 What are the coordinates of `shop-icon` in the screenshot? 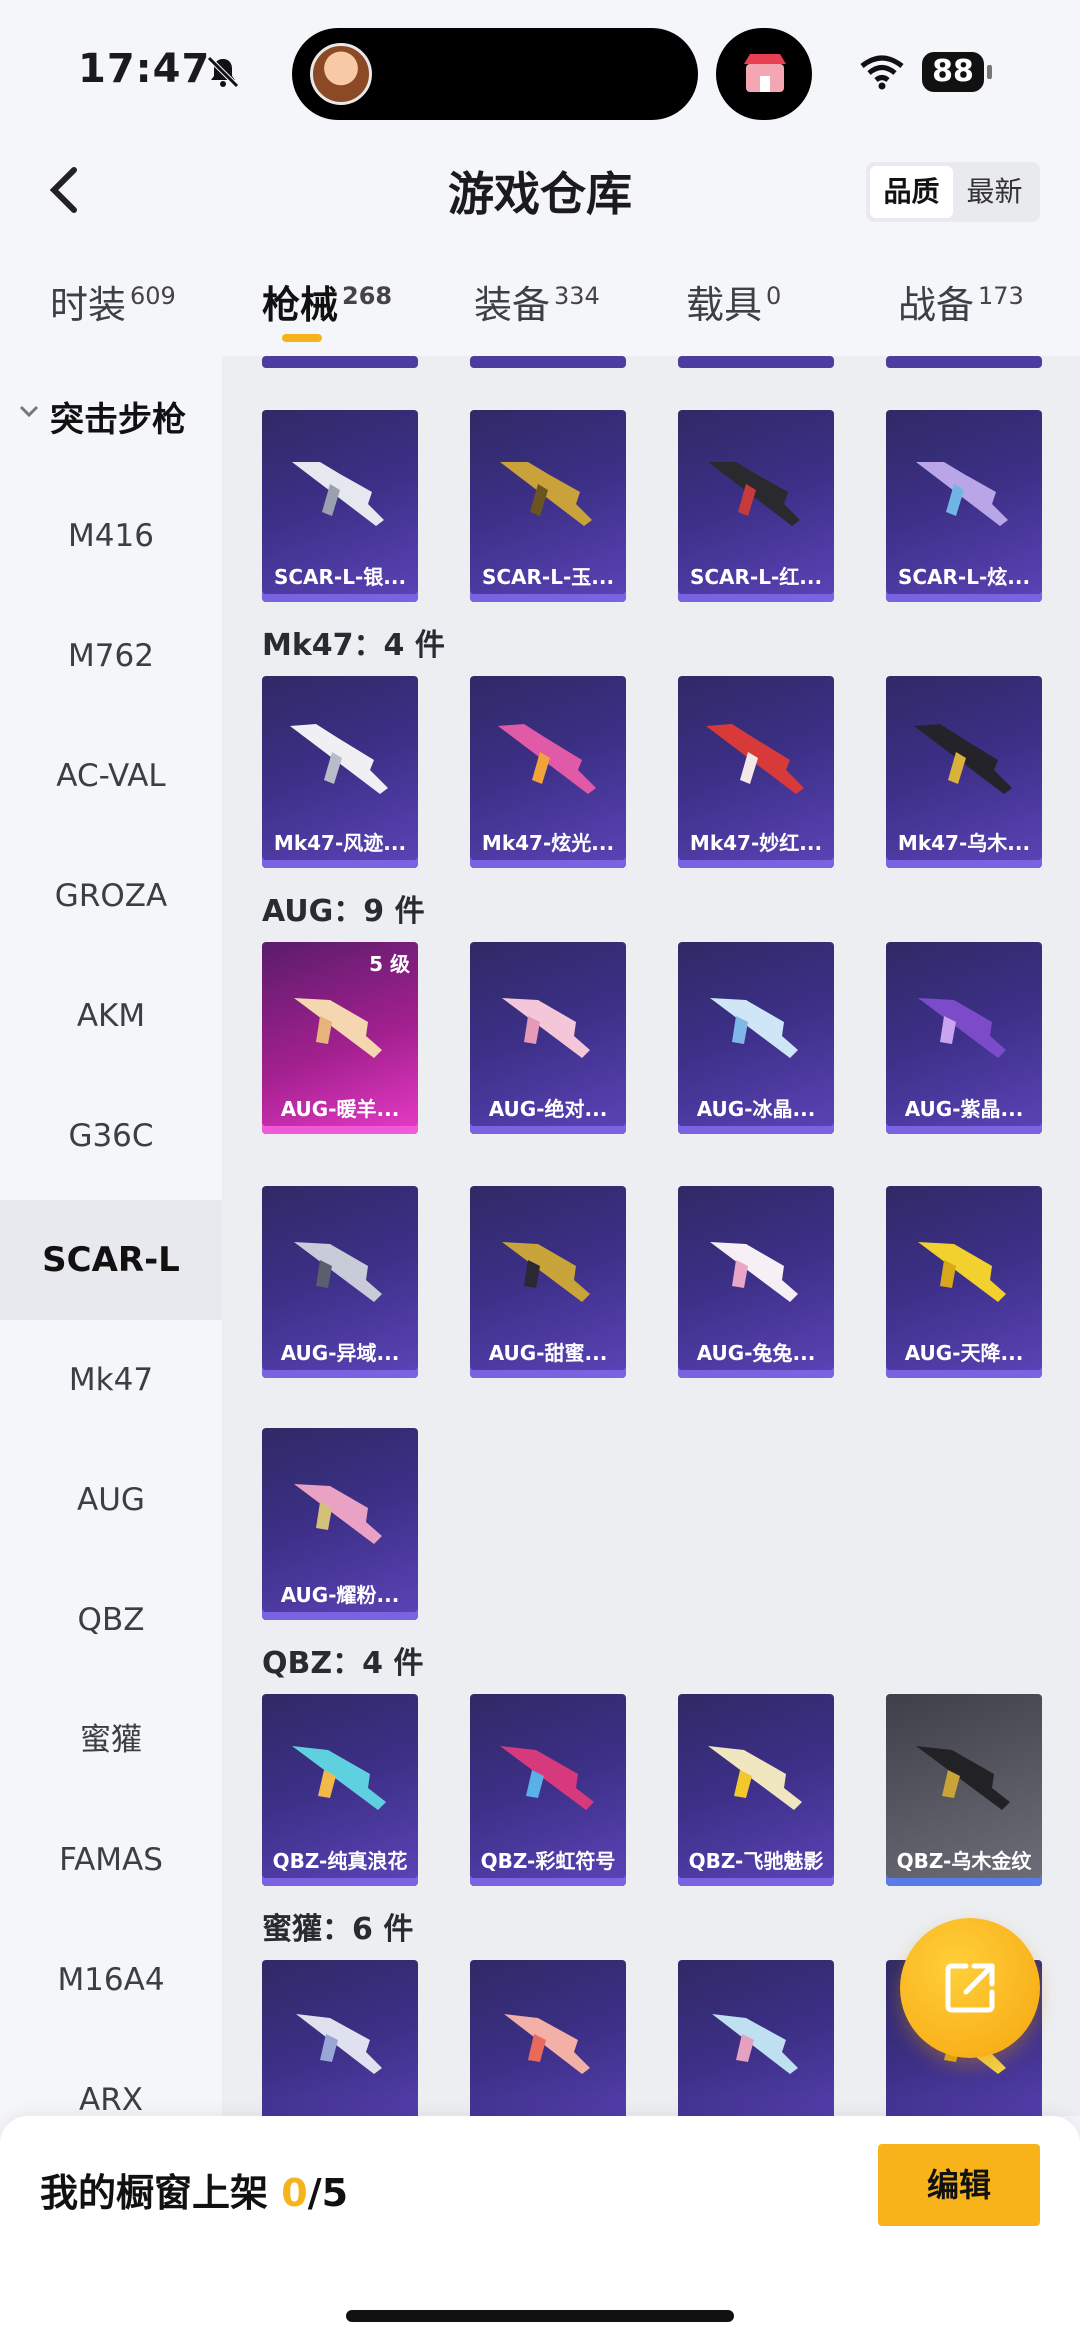 It's located at (765, 73).